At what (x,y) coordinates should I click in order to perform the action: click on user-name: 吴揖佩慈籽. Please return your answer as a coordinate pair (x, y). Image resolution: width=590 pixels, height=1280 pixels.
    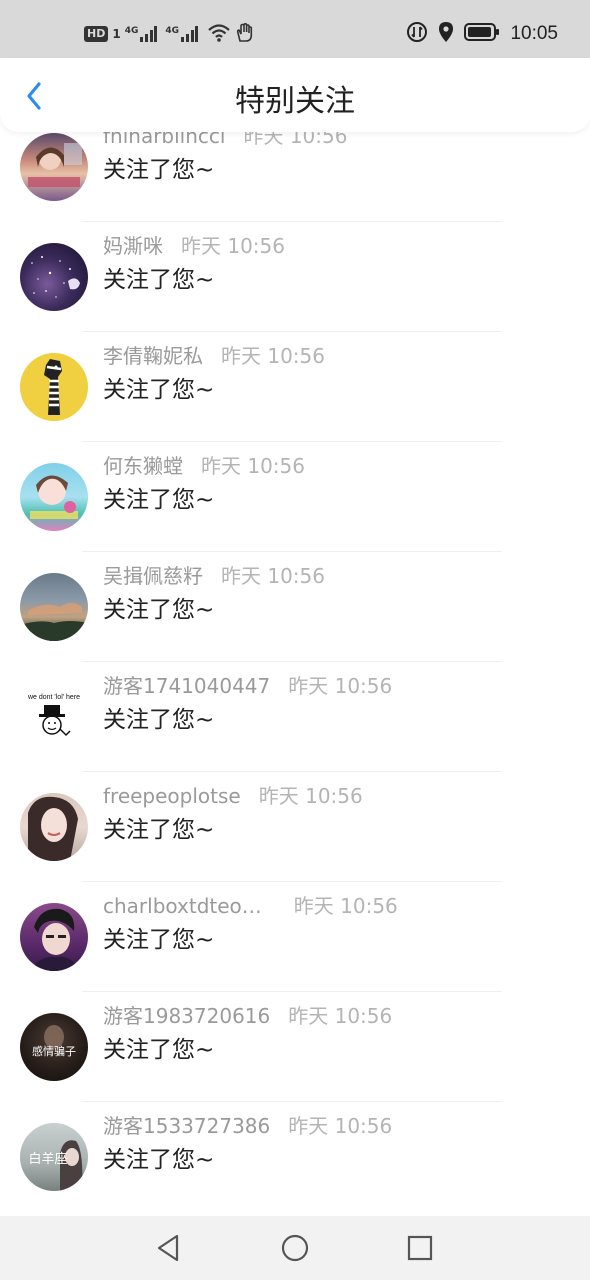
    Looking at the image, I should click on (153, 576).